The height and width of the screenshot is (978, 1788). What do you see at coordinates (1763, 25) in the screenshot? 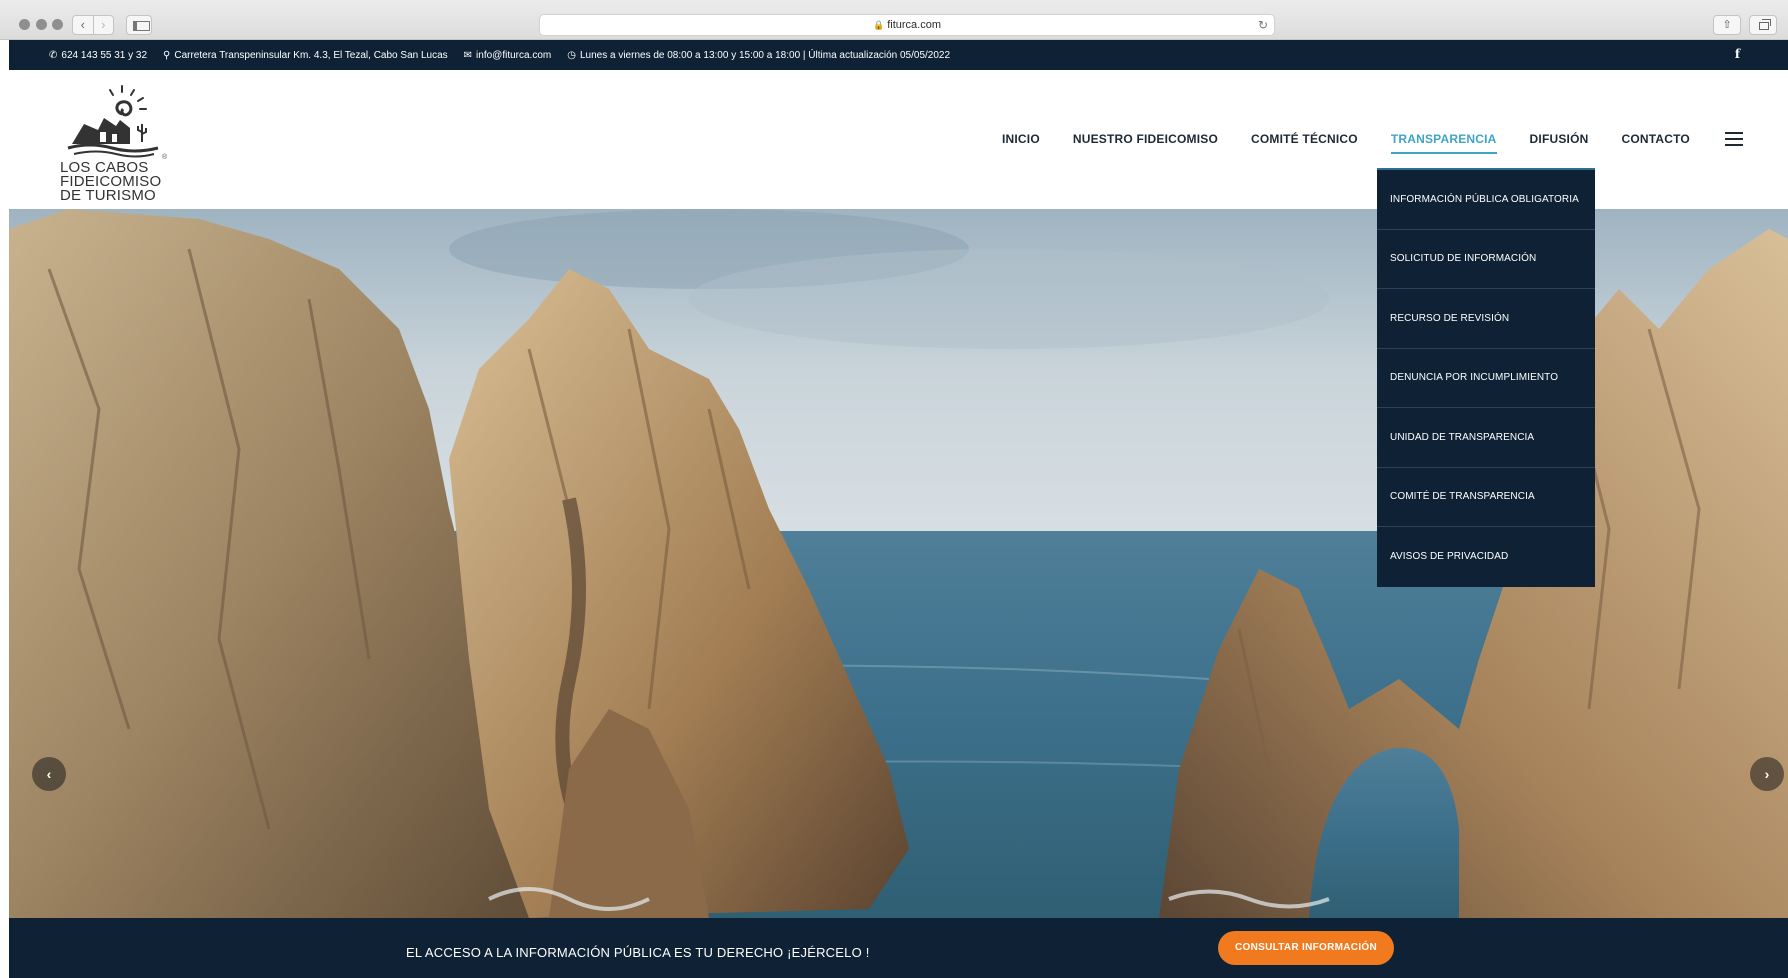
I see `tabs-overview-icon` at bounding box center [1763, 25].